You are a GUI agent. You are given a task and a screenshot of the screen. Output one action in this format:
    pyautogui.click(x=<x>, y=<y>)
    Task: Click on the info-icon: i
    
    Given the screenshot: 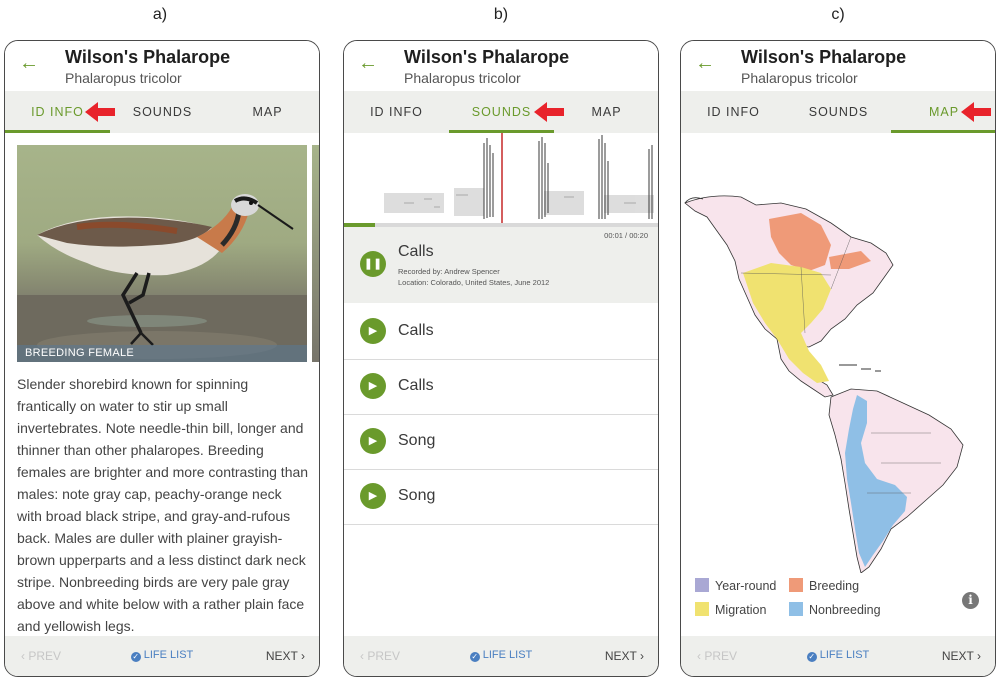 What is the action you would take?
    pyautogui.click(x=970, y=600)
    